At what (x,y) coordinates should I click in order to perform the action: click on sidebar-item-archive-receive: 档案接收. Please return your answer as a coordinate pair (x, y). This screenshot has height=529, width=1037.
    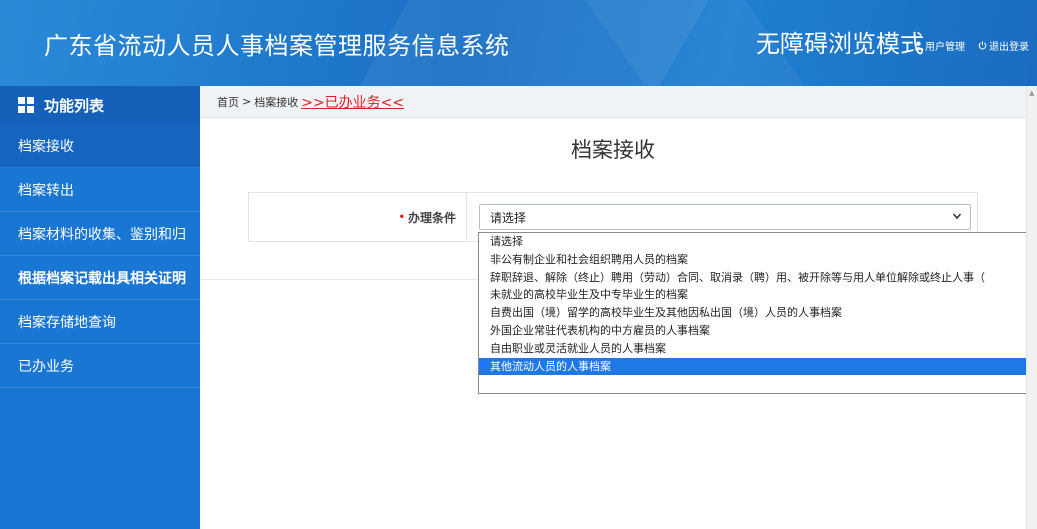
    Looking at the image, I should click on (100, 146).